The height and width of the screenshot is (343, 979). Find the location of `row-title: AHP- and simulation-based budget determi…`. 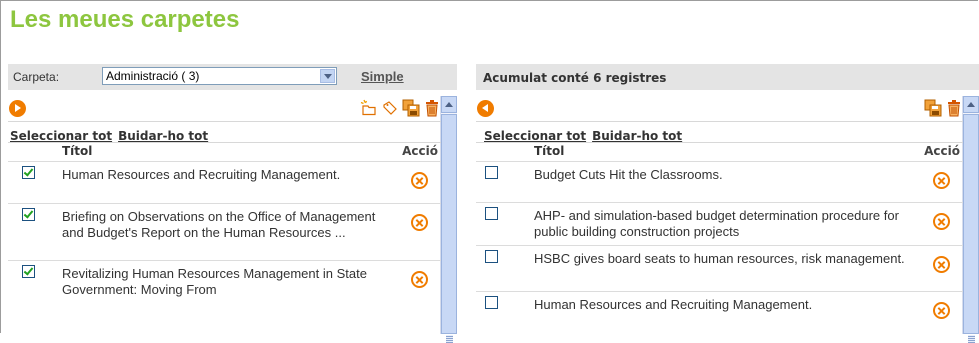

row-title: AHP- and simulation-based budget determi… is located at coordinates (716, 223).